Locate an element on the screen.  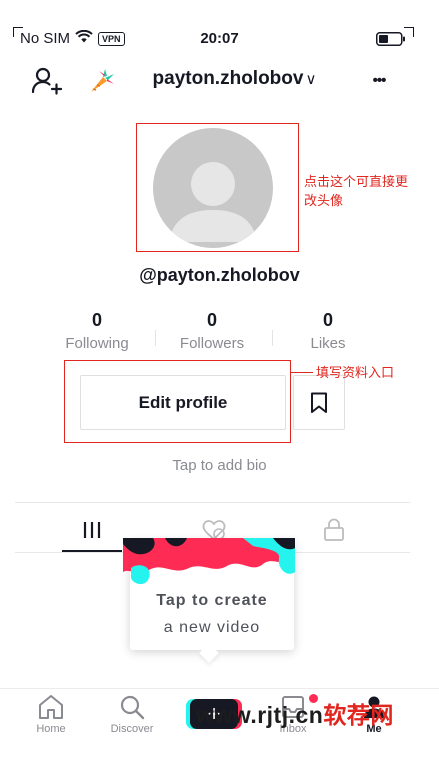
search-icon is located at coordinates (132, 707).